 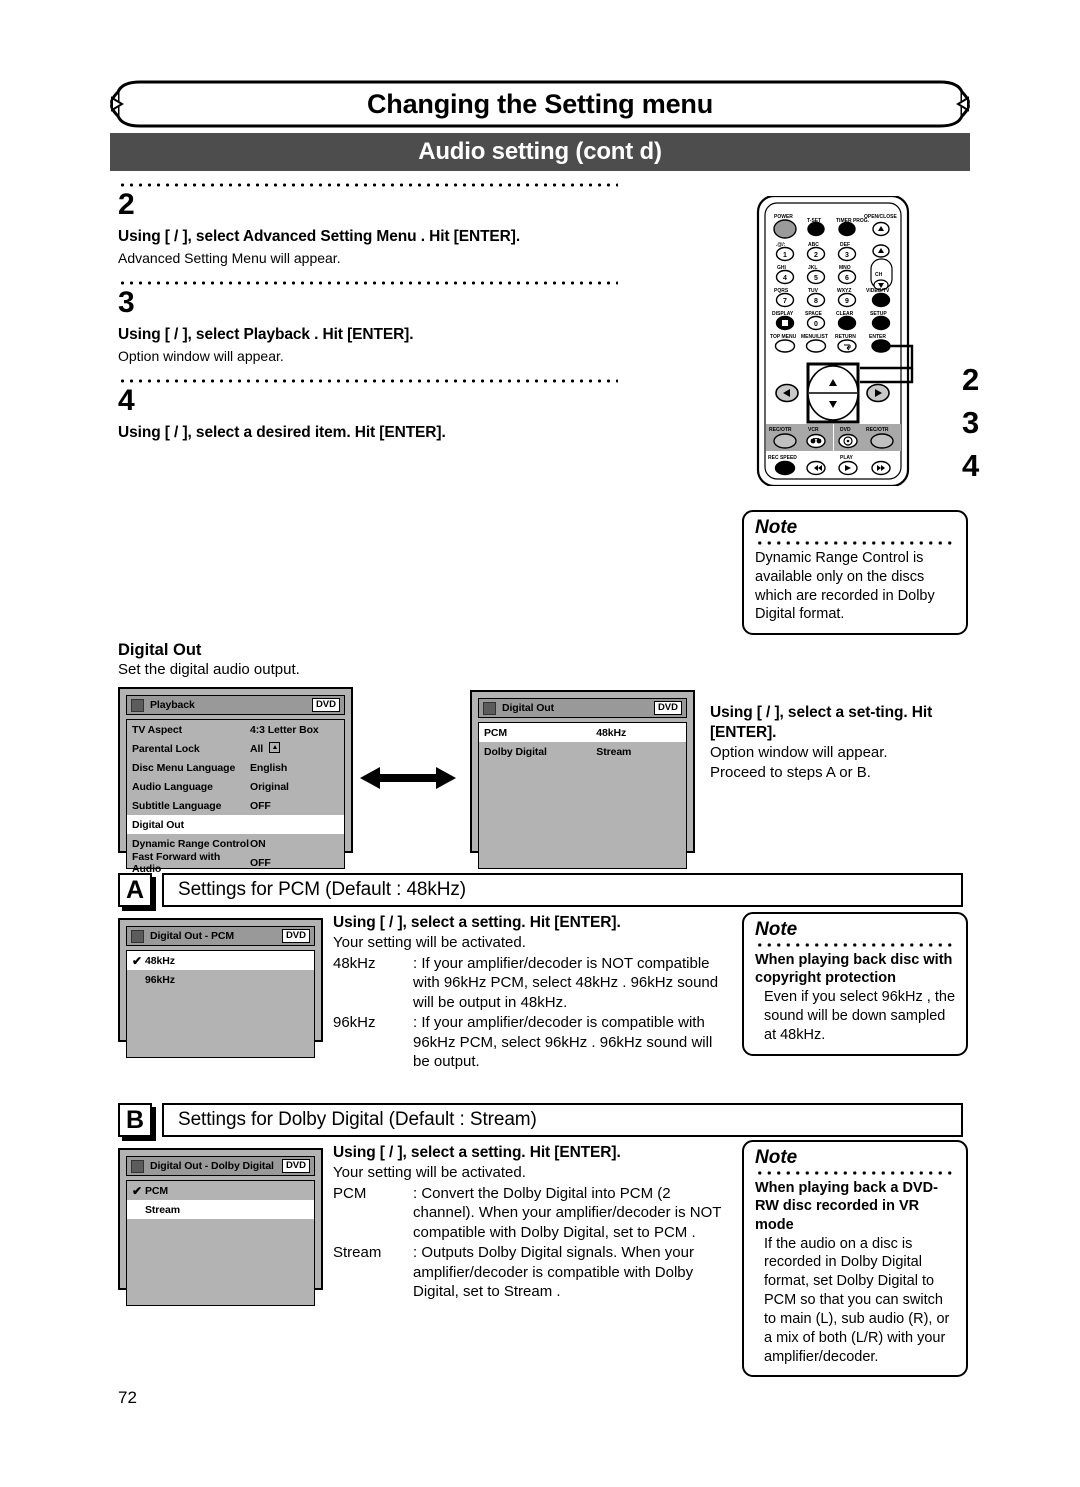 I want to click on svg-text: 7, so click(x=785, y=301).